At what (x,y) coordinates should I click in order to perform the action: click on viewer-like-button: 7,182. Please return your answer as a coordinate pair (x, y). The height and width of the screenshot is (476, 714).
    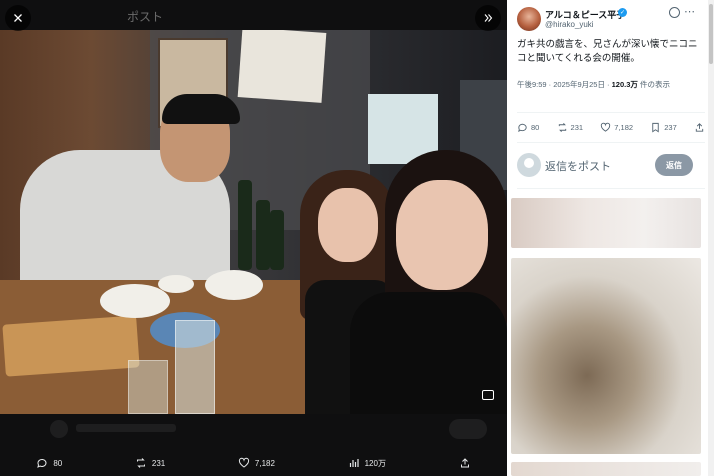
    Looking at the image, I should click on (256, 463).